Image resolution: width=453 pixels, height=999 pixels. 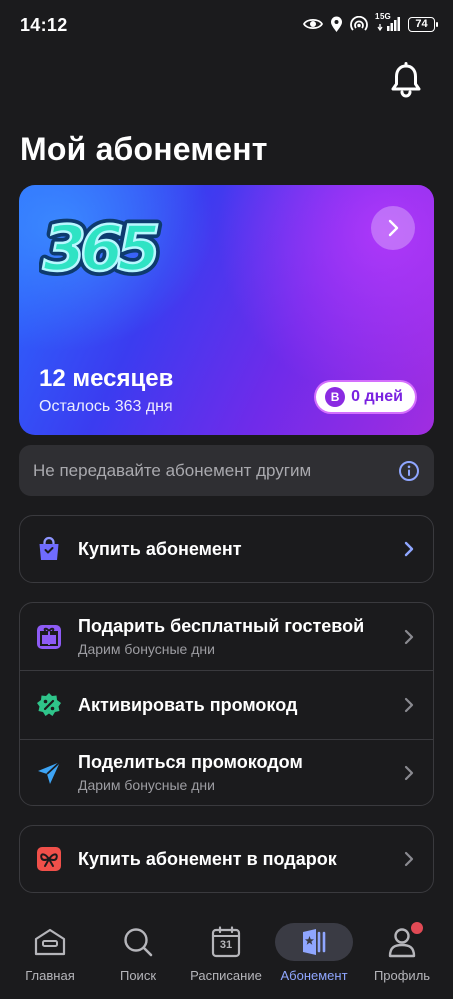 What do you see at coordinates (314, 975) in the screenshot?
I see `tab-membership-label: Абонемент` at bounding box center [314, 975].